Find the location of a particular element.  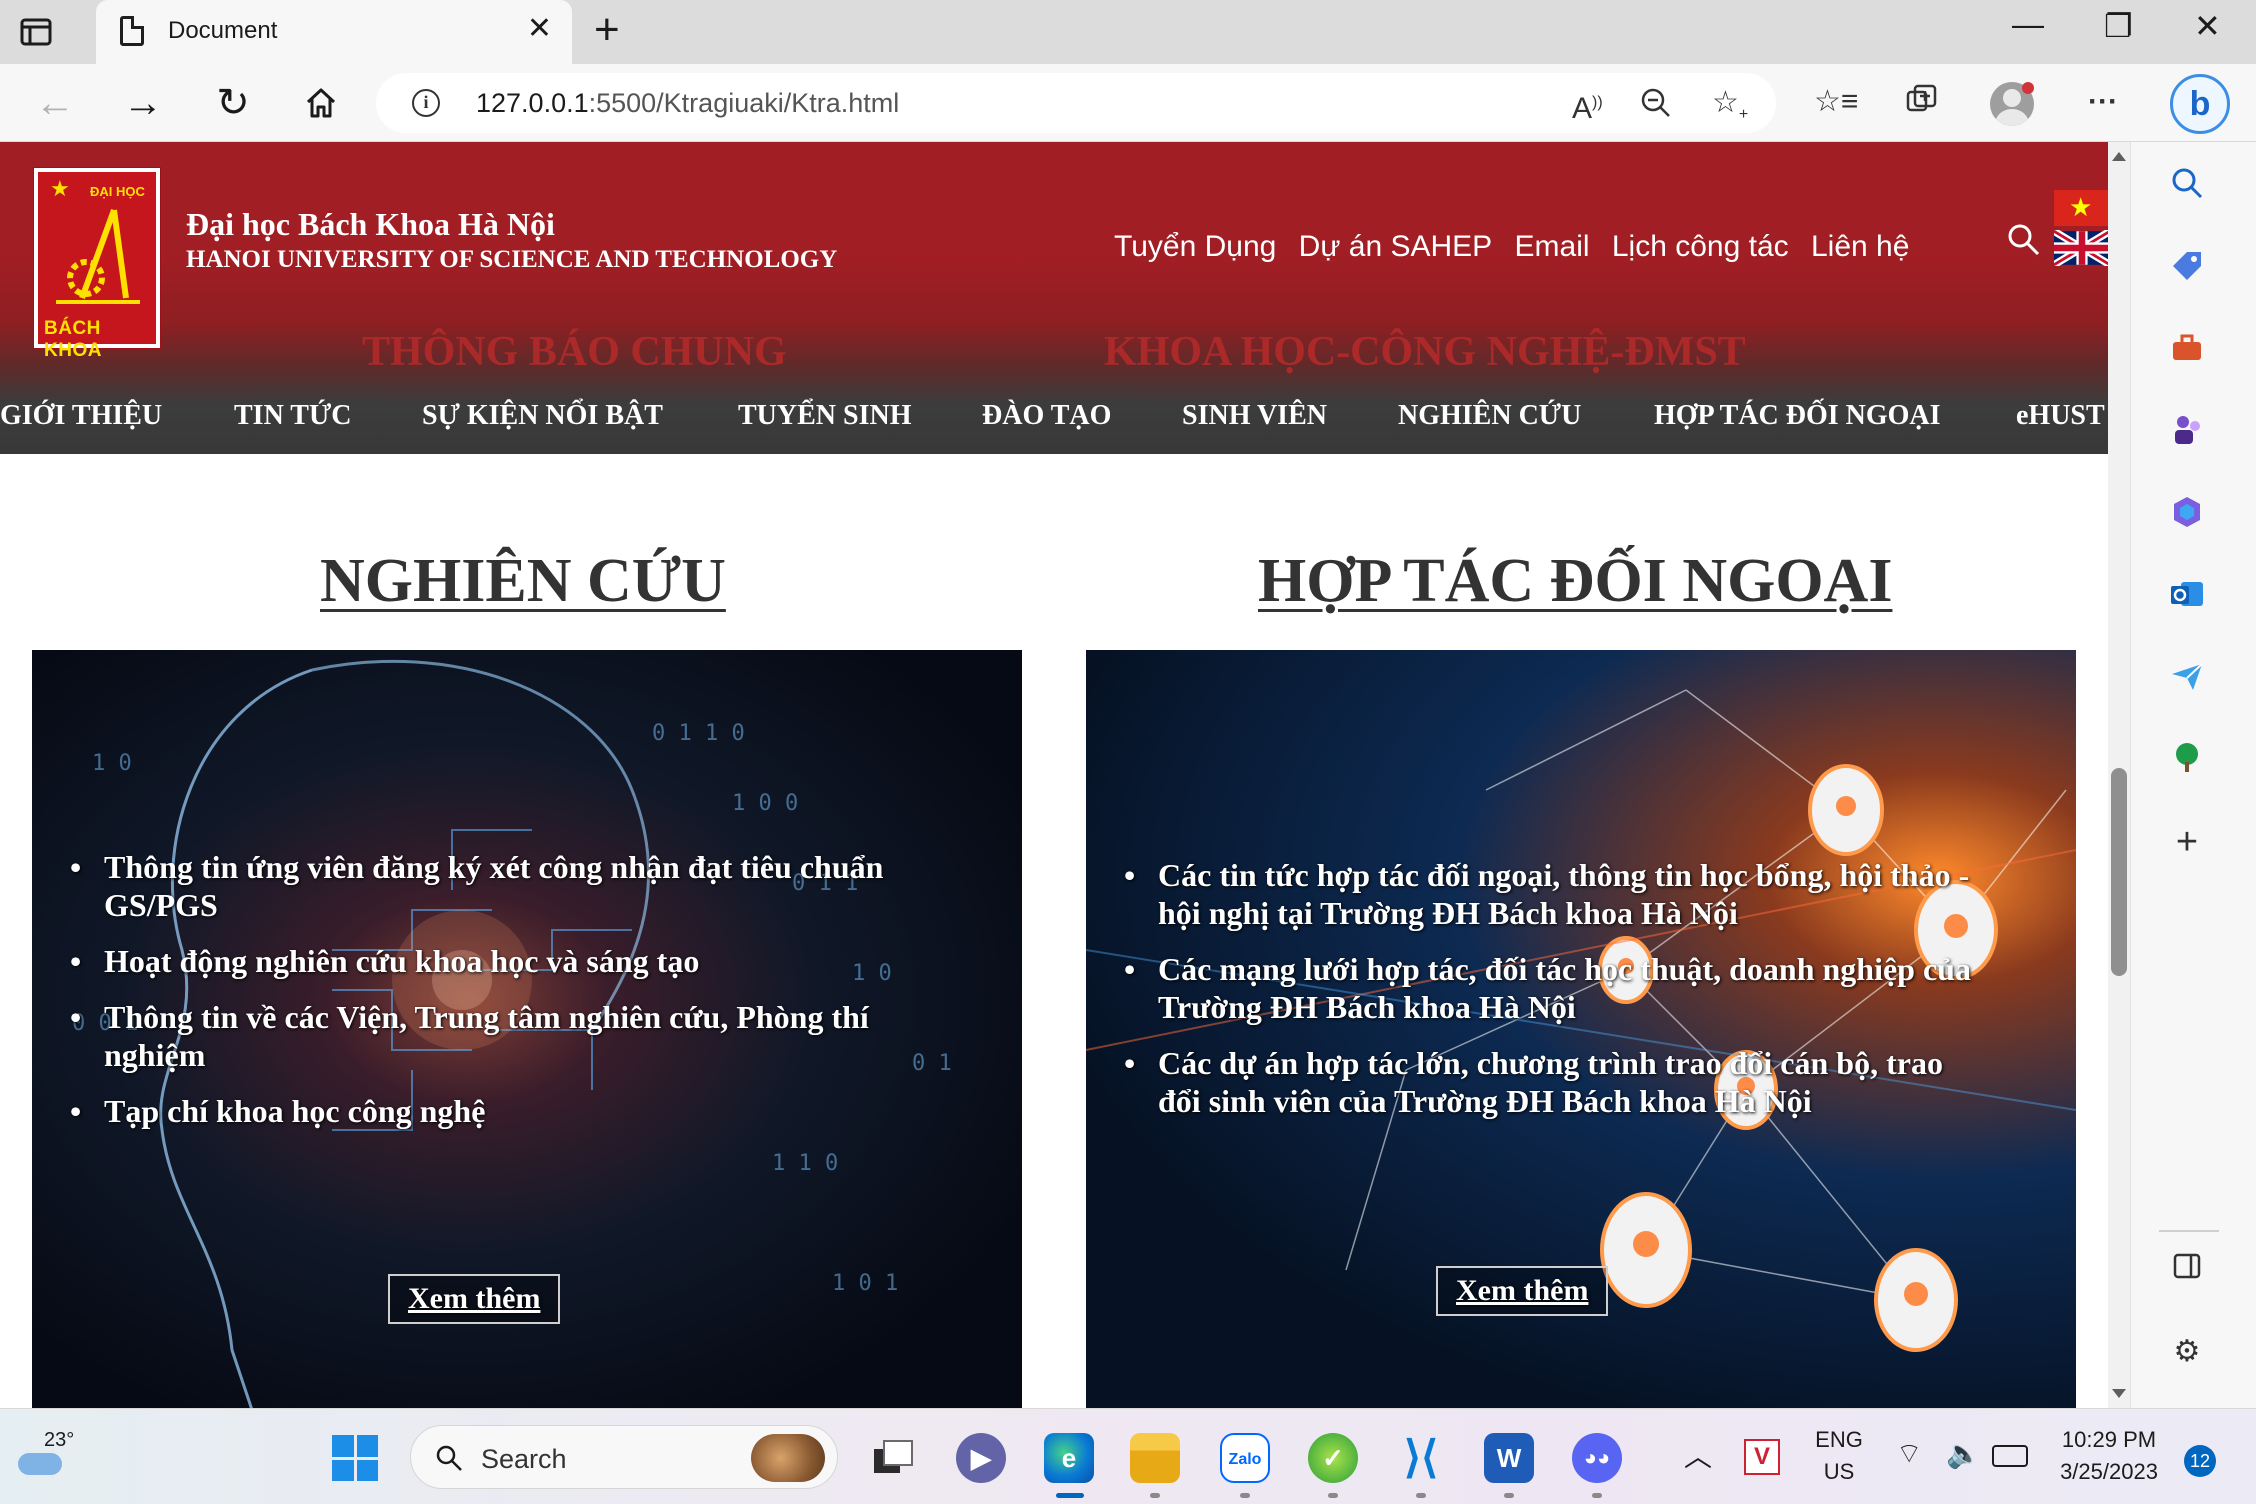

discord-icon: ◕◕ is located at coordinates (1597, 1458).